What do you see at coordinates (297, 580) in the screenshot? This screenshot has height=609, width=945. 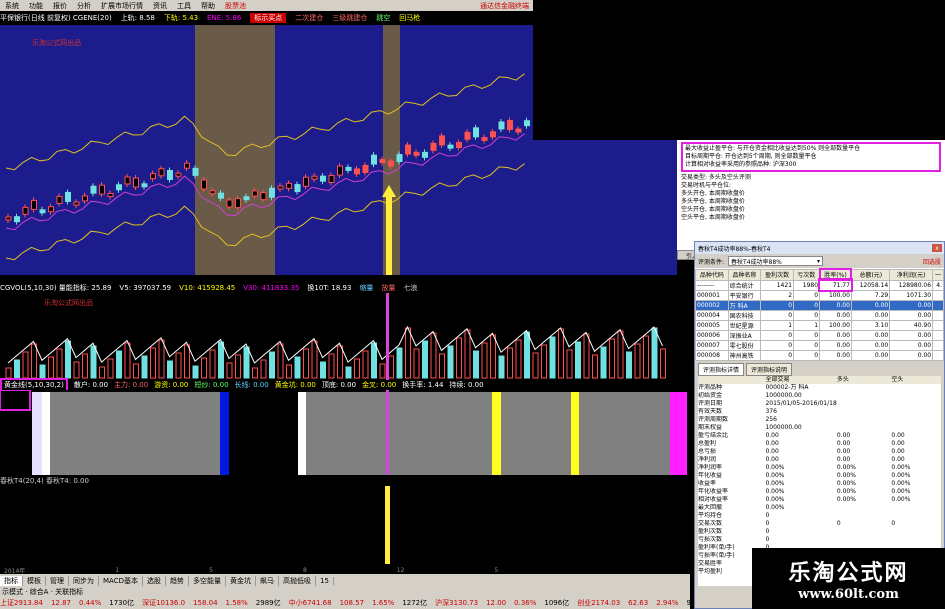 I see `tab-high-low: 高抛低吸` at bounding box center [297, 580].